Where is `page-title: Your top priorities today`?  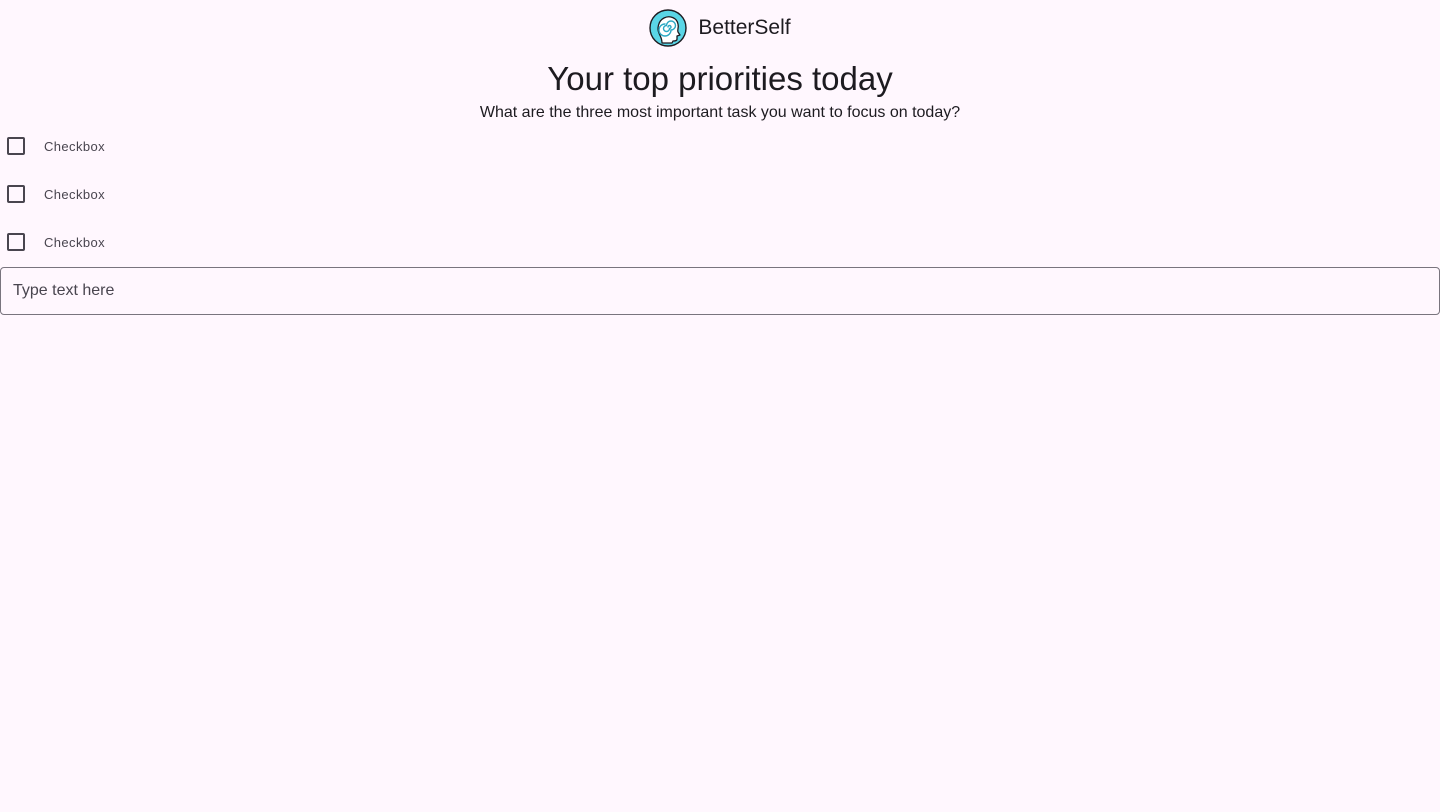
page-title: Your top priorities today is located at coordinates (720, 78).